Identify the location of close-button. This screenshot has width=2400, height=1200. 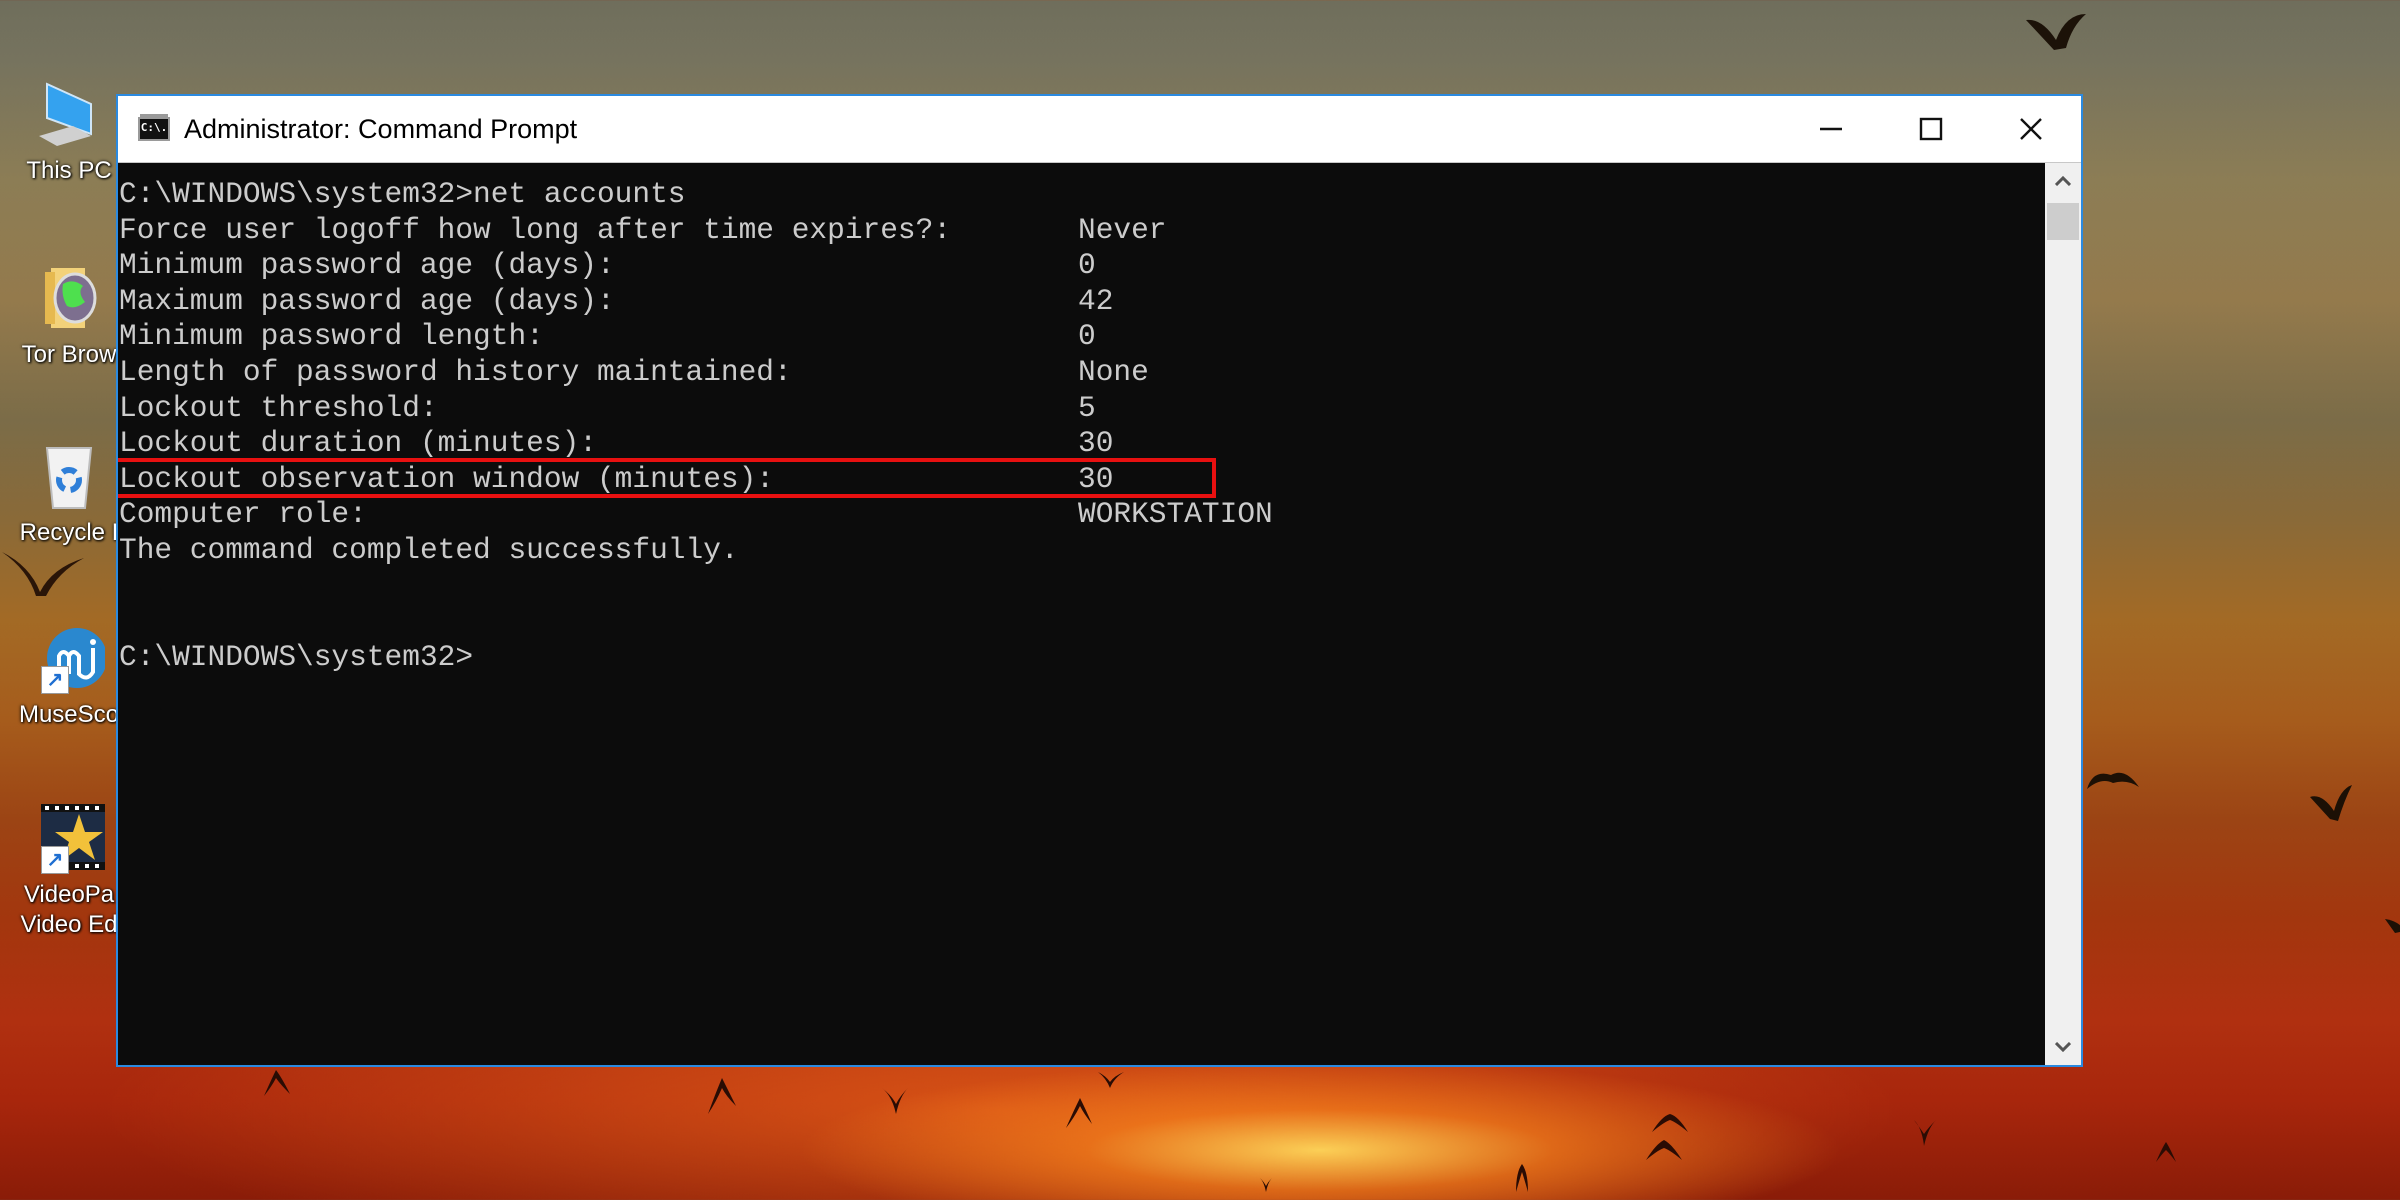
(2031, 129).